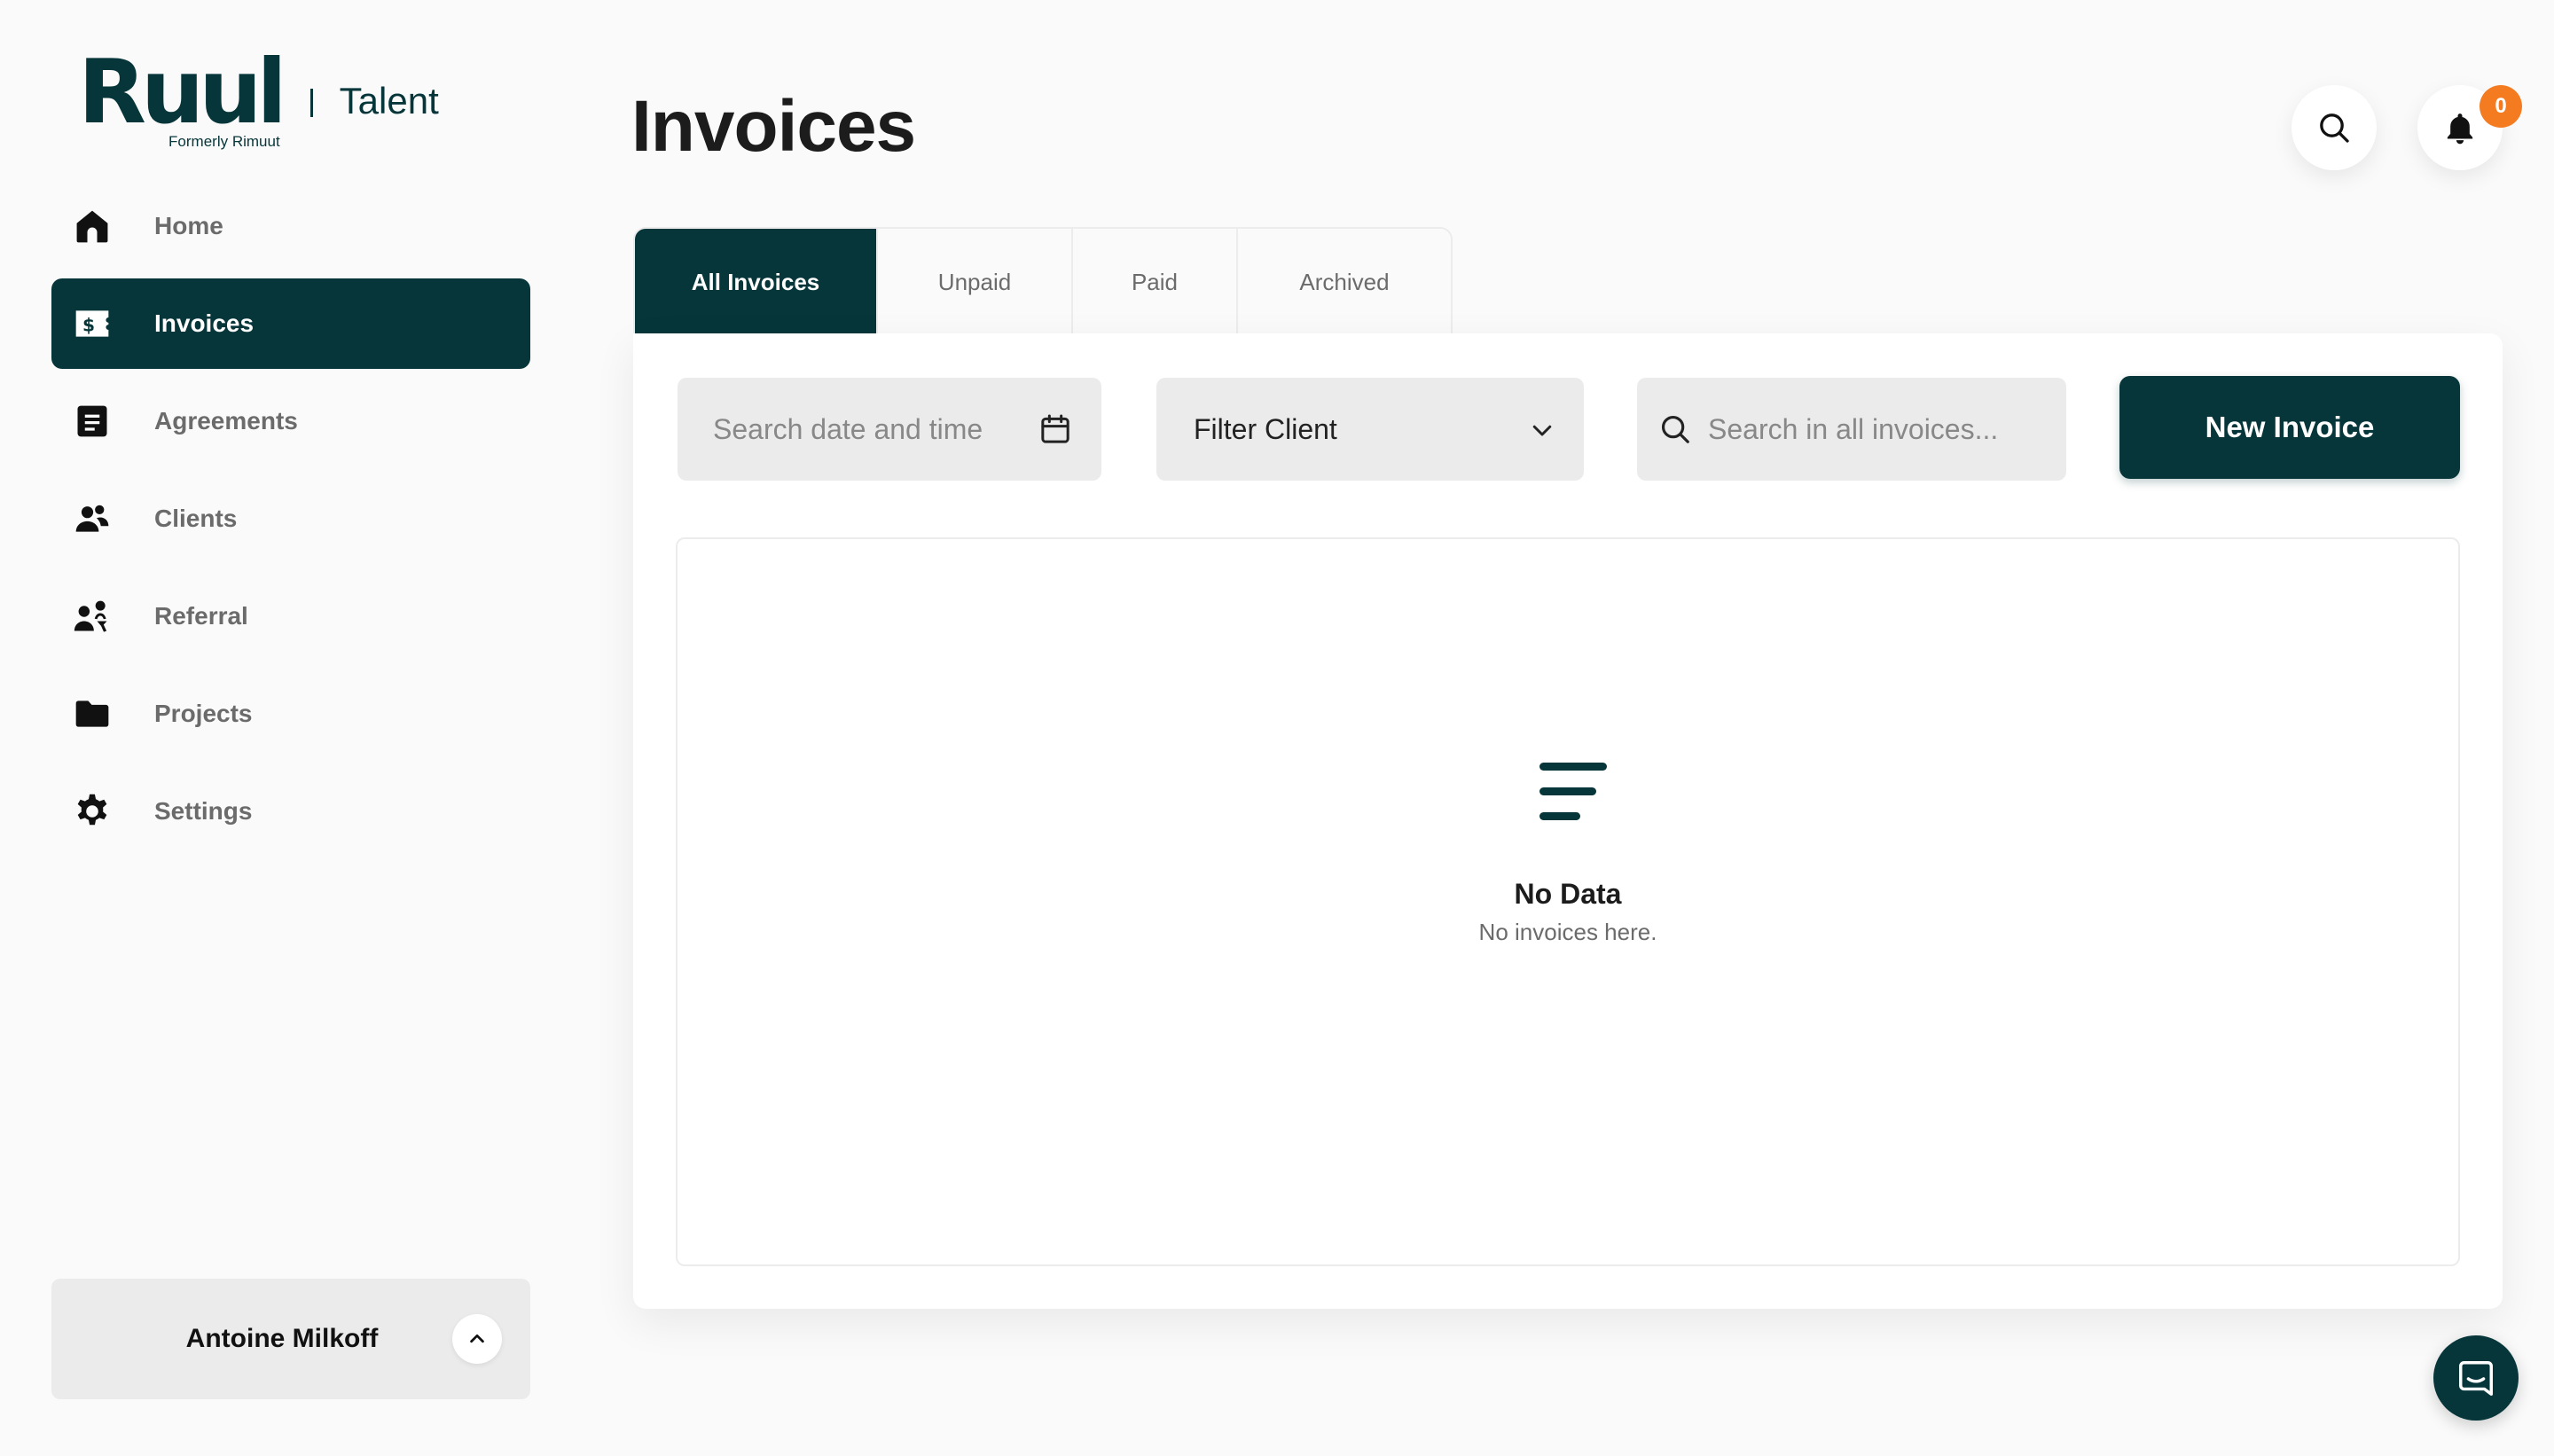 The height and width of the screenshot is (1456, 2554). What do you see at coordinates (1344, 282) in the screenshot?
I see `tab-archived: Archived` at bounding box center [1344, 282].